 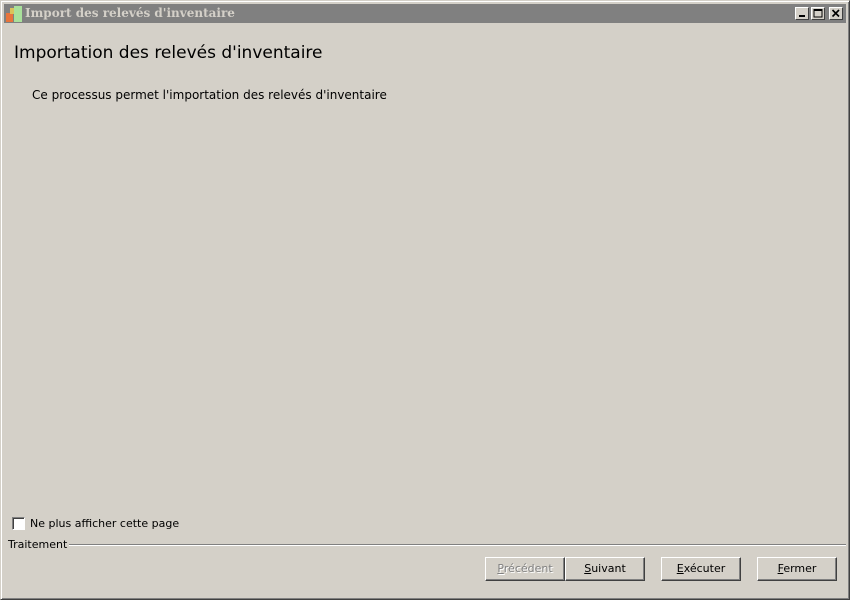 I want to click on next-button: Suivant, so click(x=605, y=569).